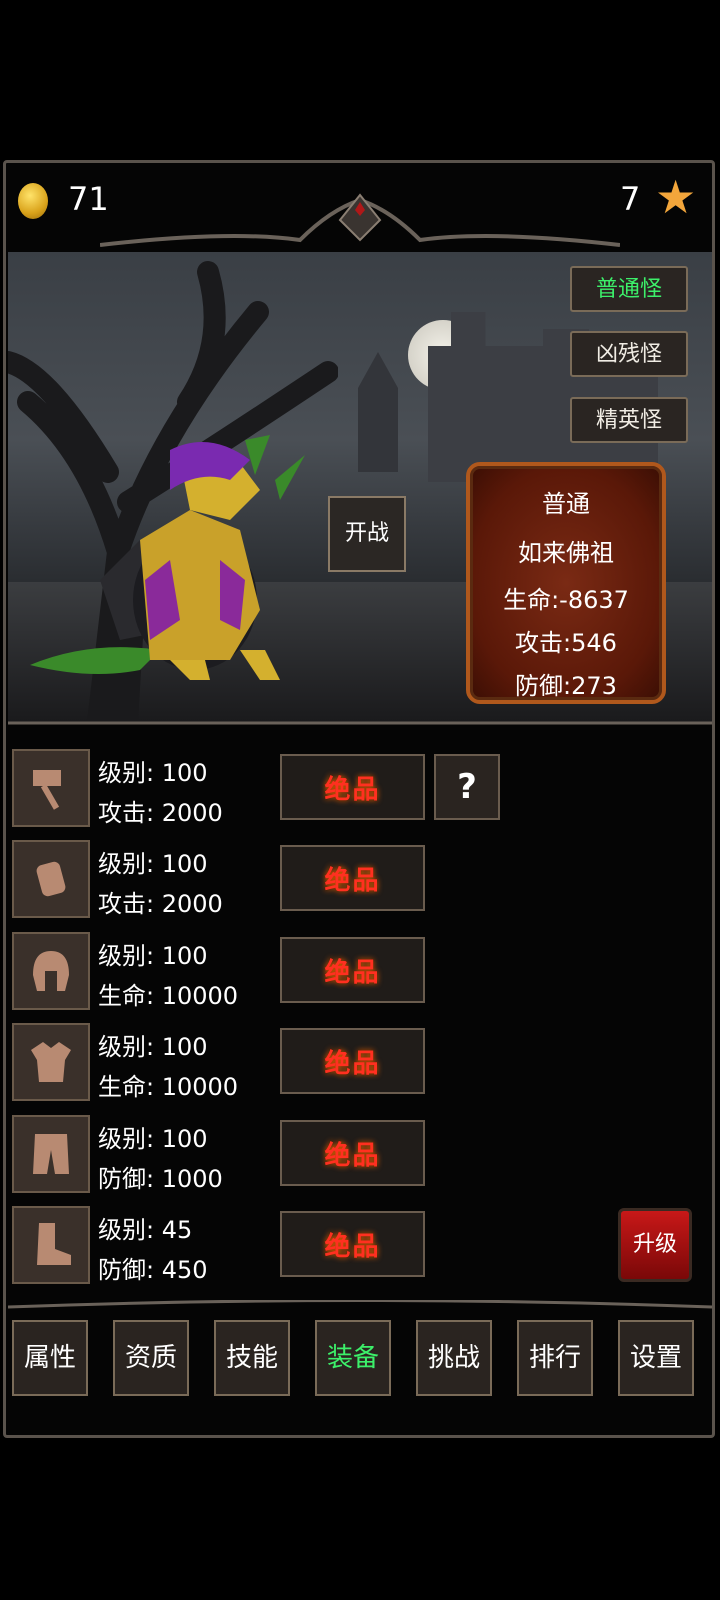  I want to click on enemy-hp: 生命:-8637, so click(566, 600).